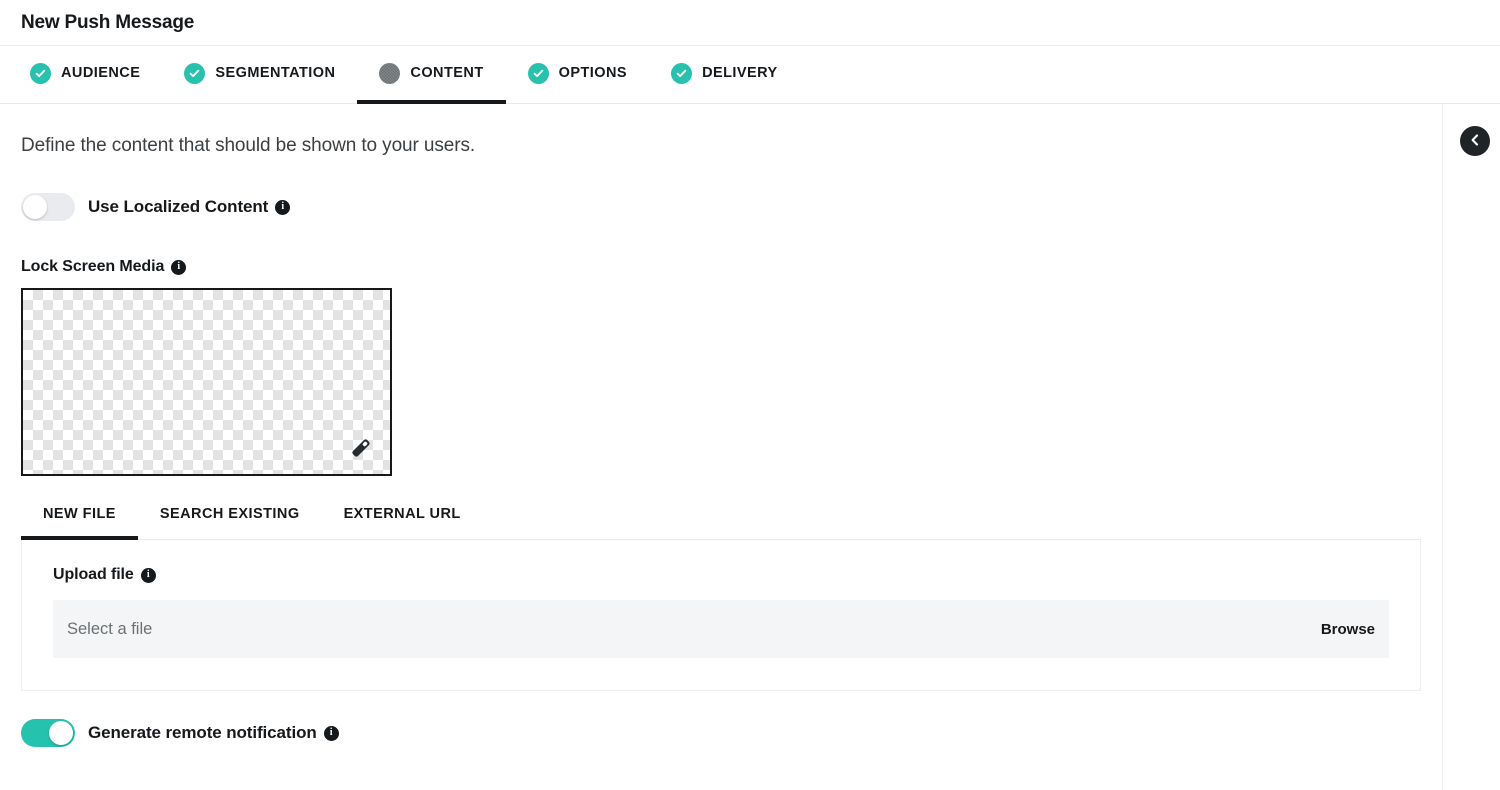 The width and height of the screenshot is (1500, 790). Describe the element at coordinates (1471, 447) in the screenshot. I see `side-panel` at that location.